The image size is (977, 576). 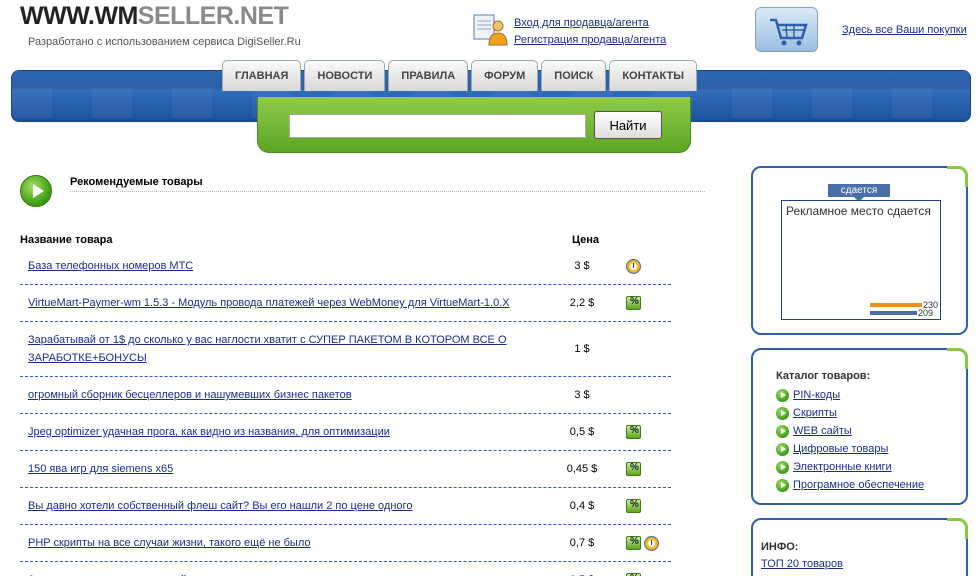 I want to click on catalog-item: Электронные книги, so click(x=850, y=467).